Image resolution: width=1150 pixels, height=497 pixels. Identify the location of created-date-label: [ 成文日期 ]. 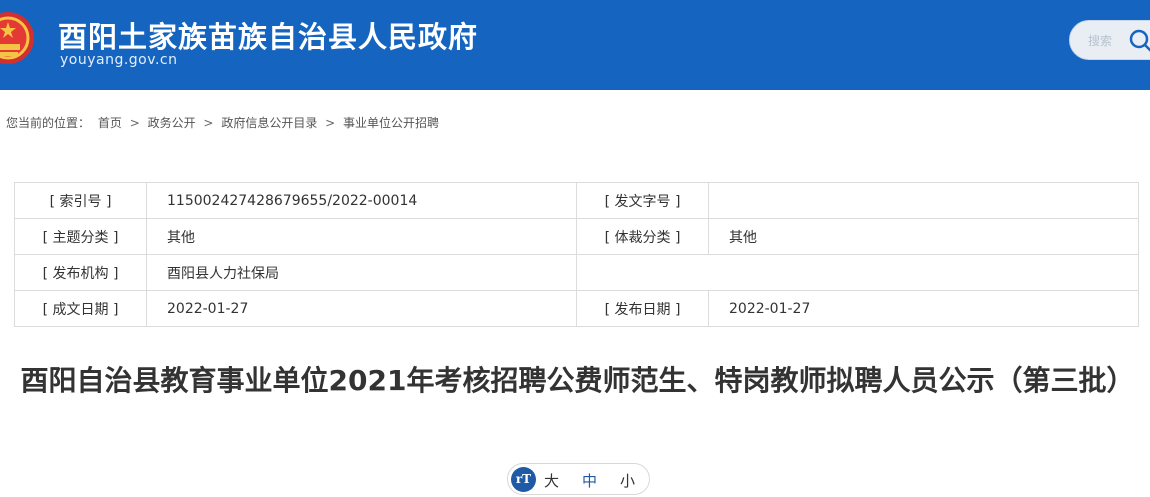
(80, 308).